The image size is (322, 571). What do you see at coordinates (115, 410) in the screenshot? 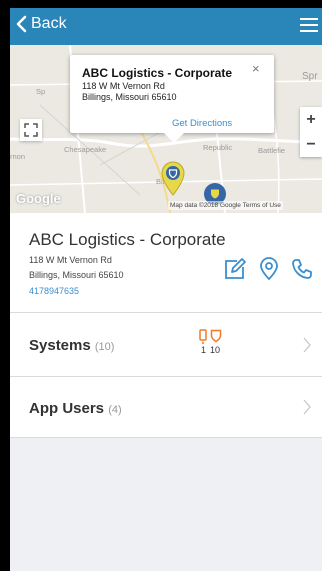
I see `app-users-count: (4)` at bounding box center [115, 410].